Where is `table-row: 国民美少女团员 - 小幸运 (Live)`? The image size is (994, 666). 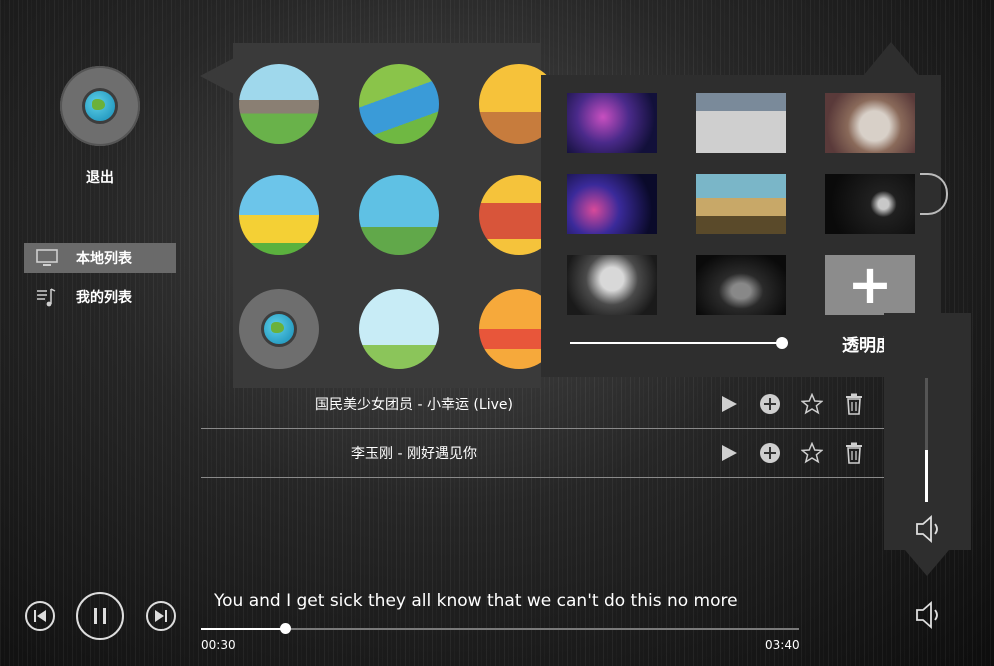
table-row: 国民美少女团员 - 小幸运 (Live) is located at coordinates (542, 404).